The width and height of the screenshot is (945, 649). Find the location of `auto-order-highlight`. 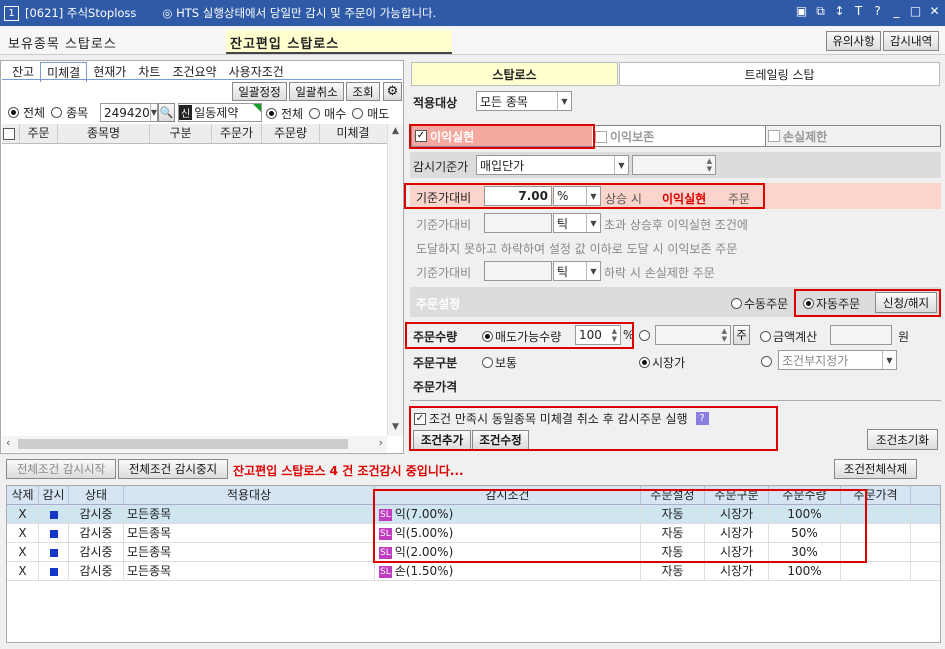

auto-order-highlight is located at coordinates (867, 303).